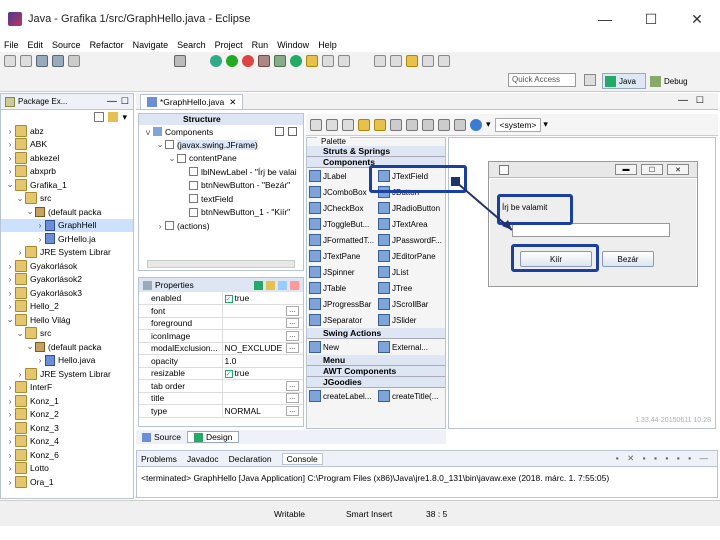 The image size is (720, 540). What do you see at coordinates (410, 272) in the screenshot?
I see `palette-item: JList` at bounding box center [410, 272].